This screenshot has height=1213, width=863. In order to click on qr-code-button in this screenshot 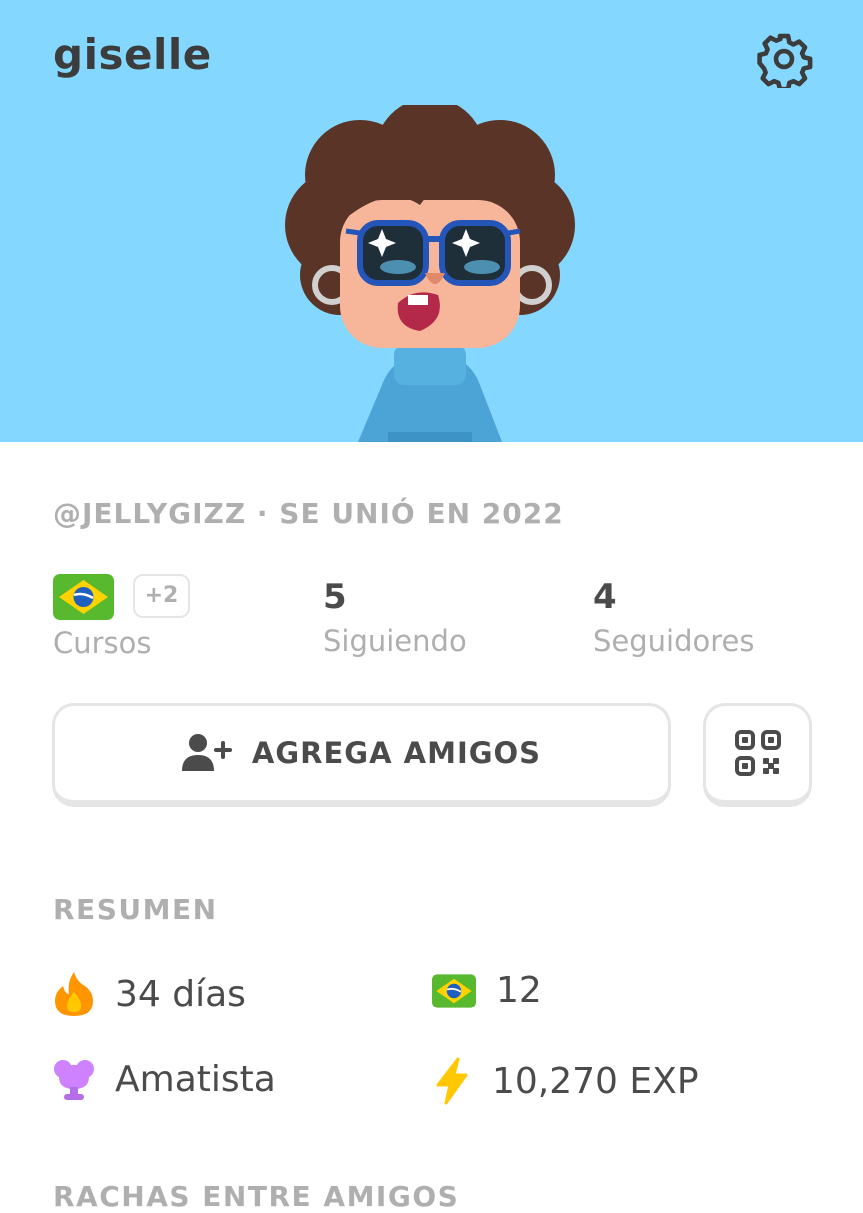, I will do `click(757, 755)`.